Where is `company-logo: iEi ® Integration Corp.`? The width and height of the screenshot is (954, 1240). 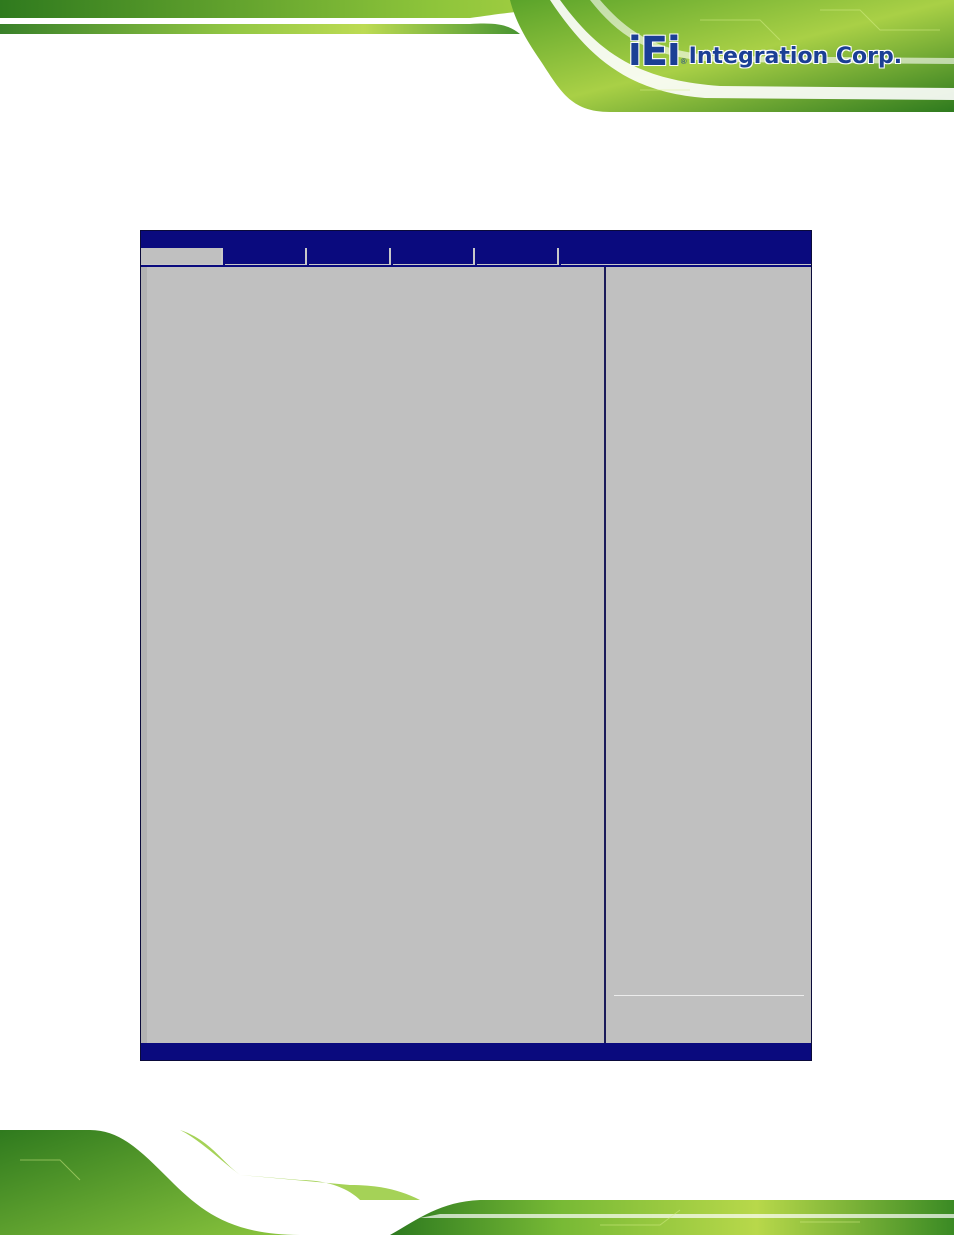
company-logo: iEi ® Integration Corp. is located at coordinates (778, 50).